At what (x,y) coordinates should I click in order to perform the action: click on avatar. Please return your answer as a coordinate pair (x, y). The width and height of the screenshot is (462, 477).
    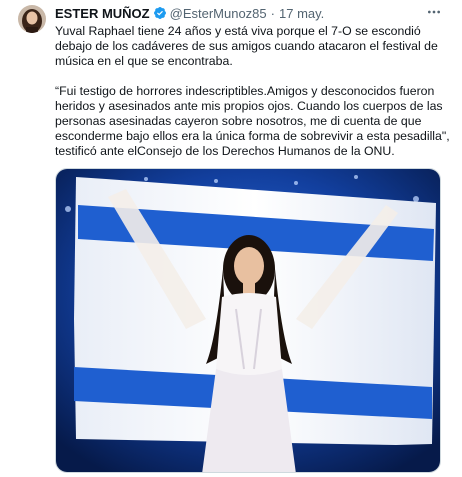
    Looking at the image, I should click on (32, 19).